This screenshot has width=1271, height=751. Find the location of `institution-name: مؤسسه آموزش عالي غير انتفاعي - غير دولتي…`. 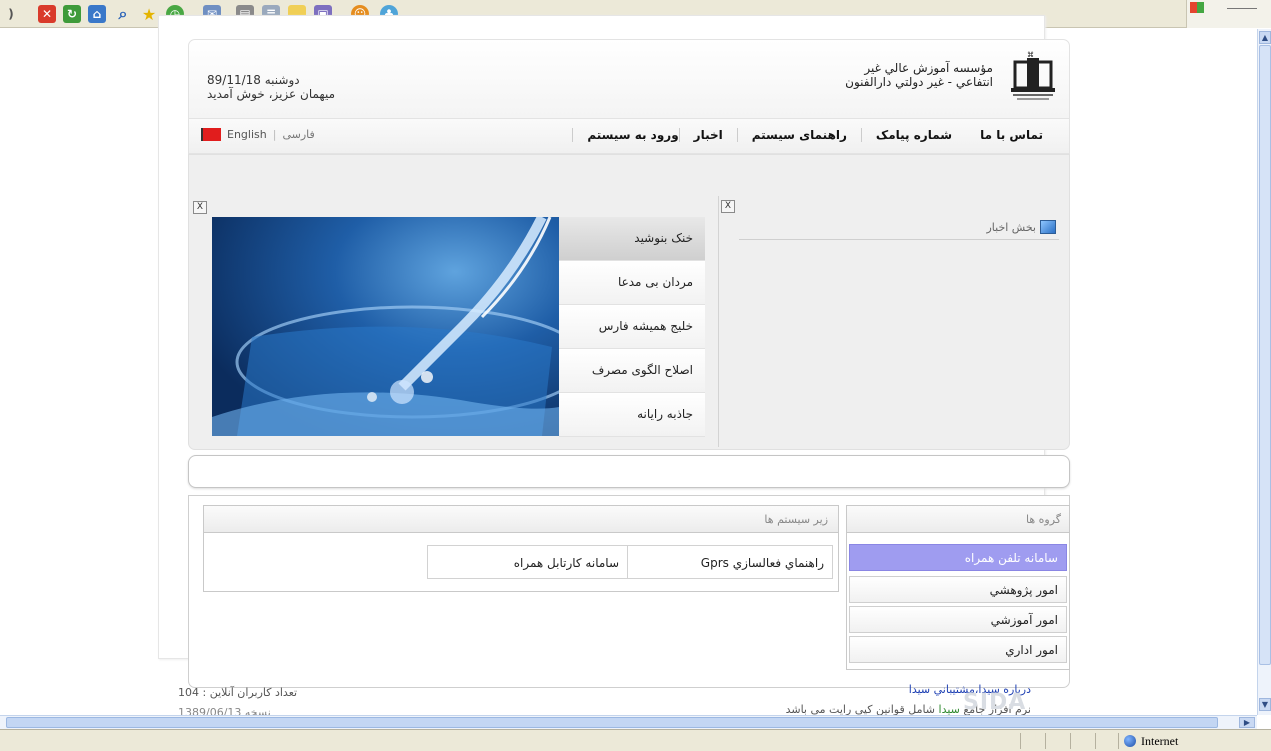

institution-name: مؤسسه آموزش عالي غير انتفاعي - غير دولتي… is located at coordinates (919, 75).